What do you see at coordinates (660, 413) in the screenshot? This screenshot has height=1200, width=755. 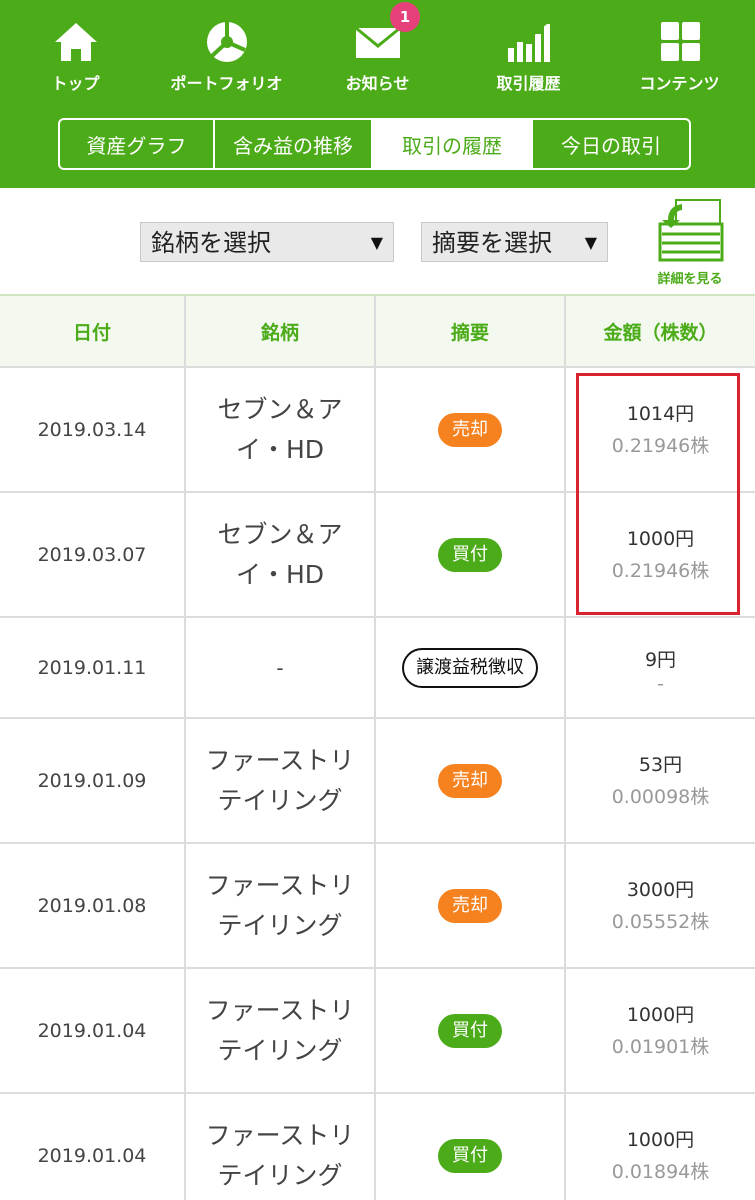 I see `amount-yen: 1014円` at bounding box center [660, 413].